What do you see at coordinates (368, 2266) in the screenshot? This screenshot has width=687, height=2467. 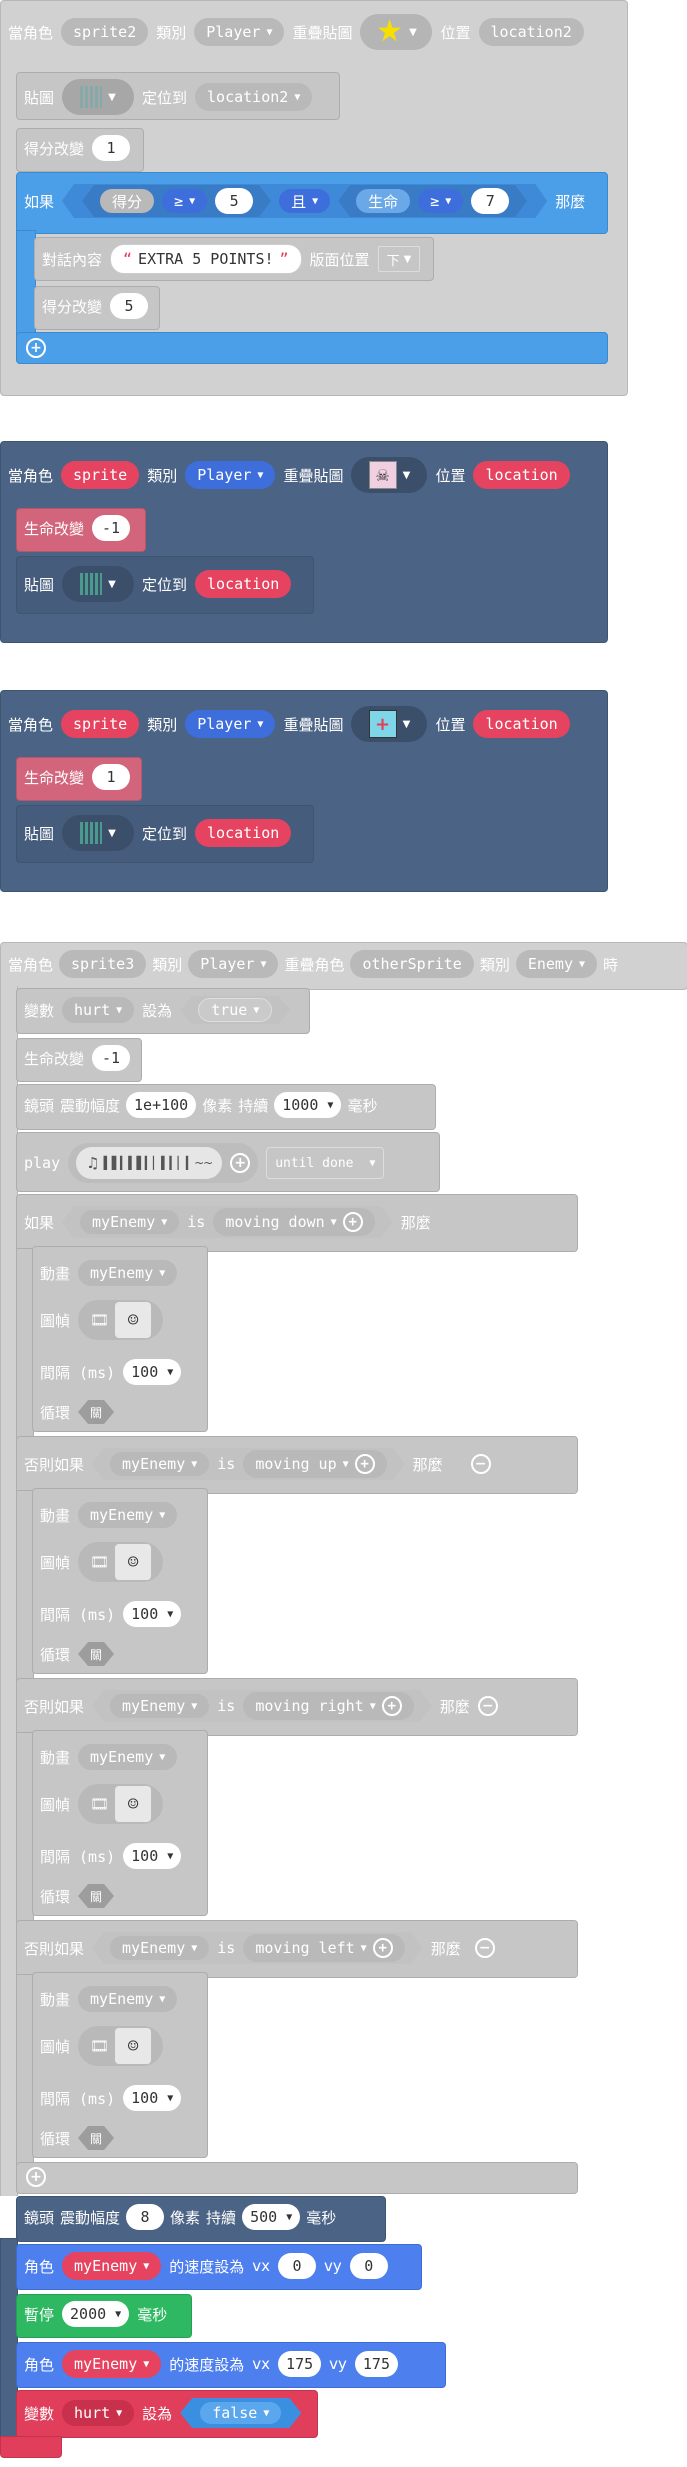 I see `vy-value: 0` at bounding box center [368, 2266].